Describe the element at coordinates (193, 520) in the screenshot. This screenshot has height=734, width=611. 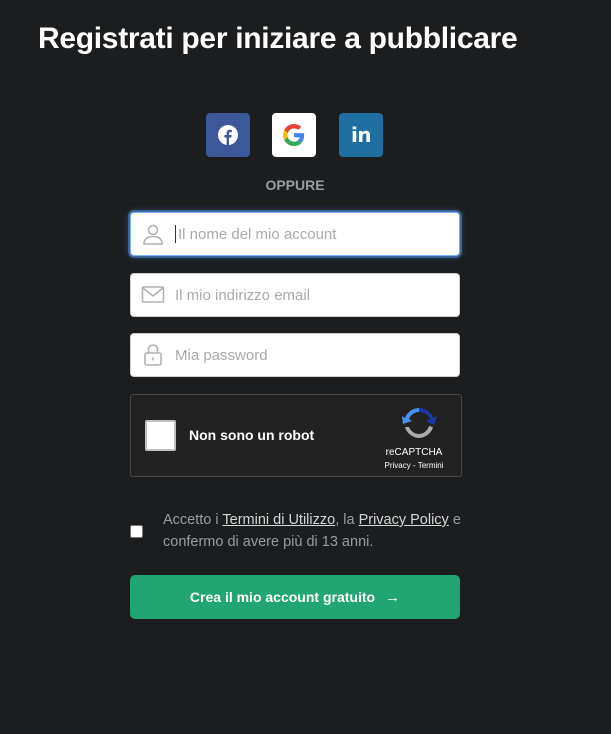
I see `terms-prefix: Accetto i` at that location.